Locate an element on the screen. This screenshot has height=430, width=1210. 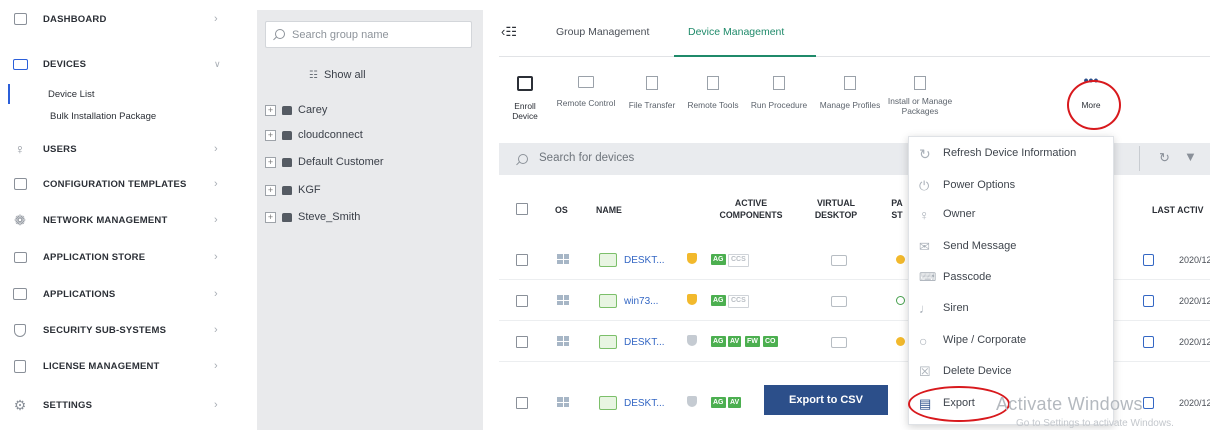
nav-applications: APPLICATIONS › is located at coordinates (118, 294).